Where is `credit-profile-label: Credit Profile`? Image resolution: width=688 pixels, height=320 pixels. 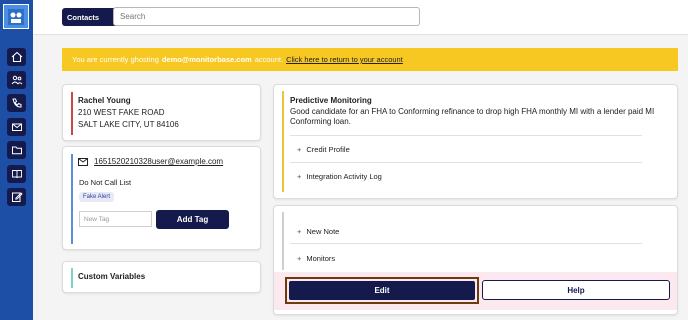 credit-profile-label: Credit Profile is located at coordinates (328, 149).